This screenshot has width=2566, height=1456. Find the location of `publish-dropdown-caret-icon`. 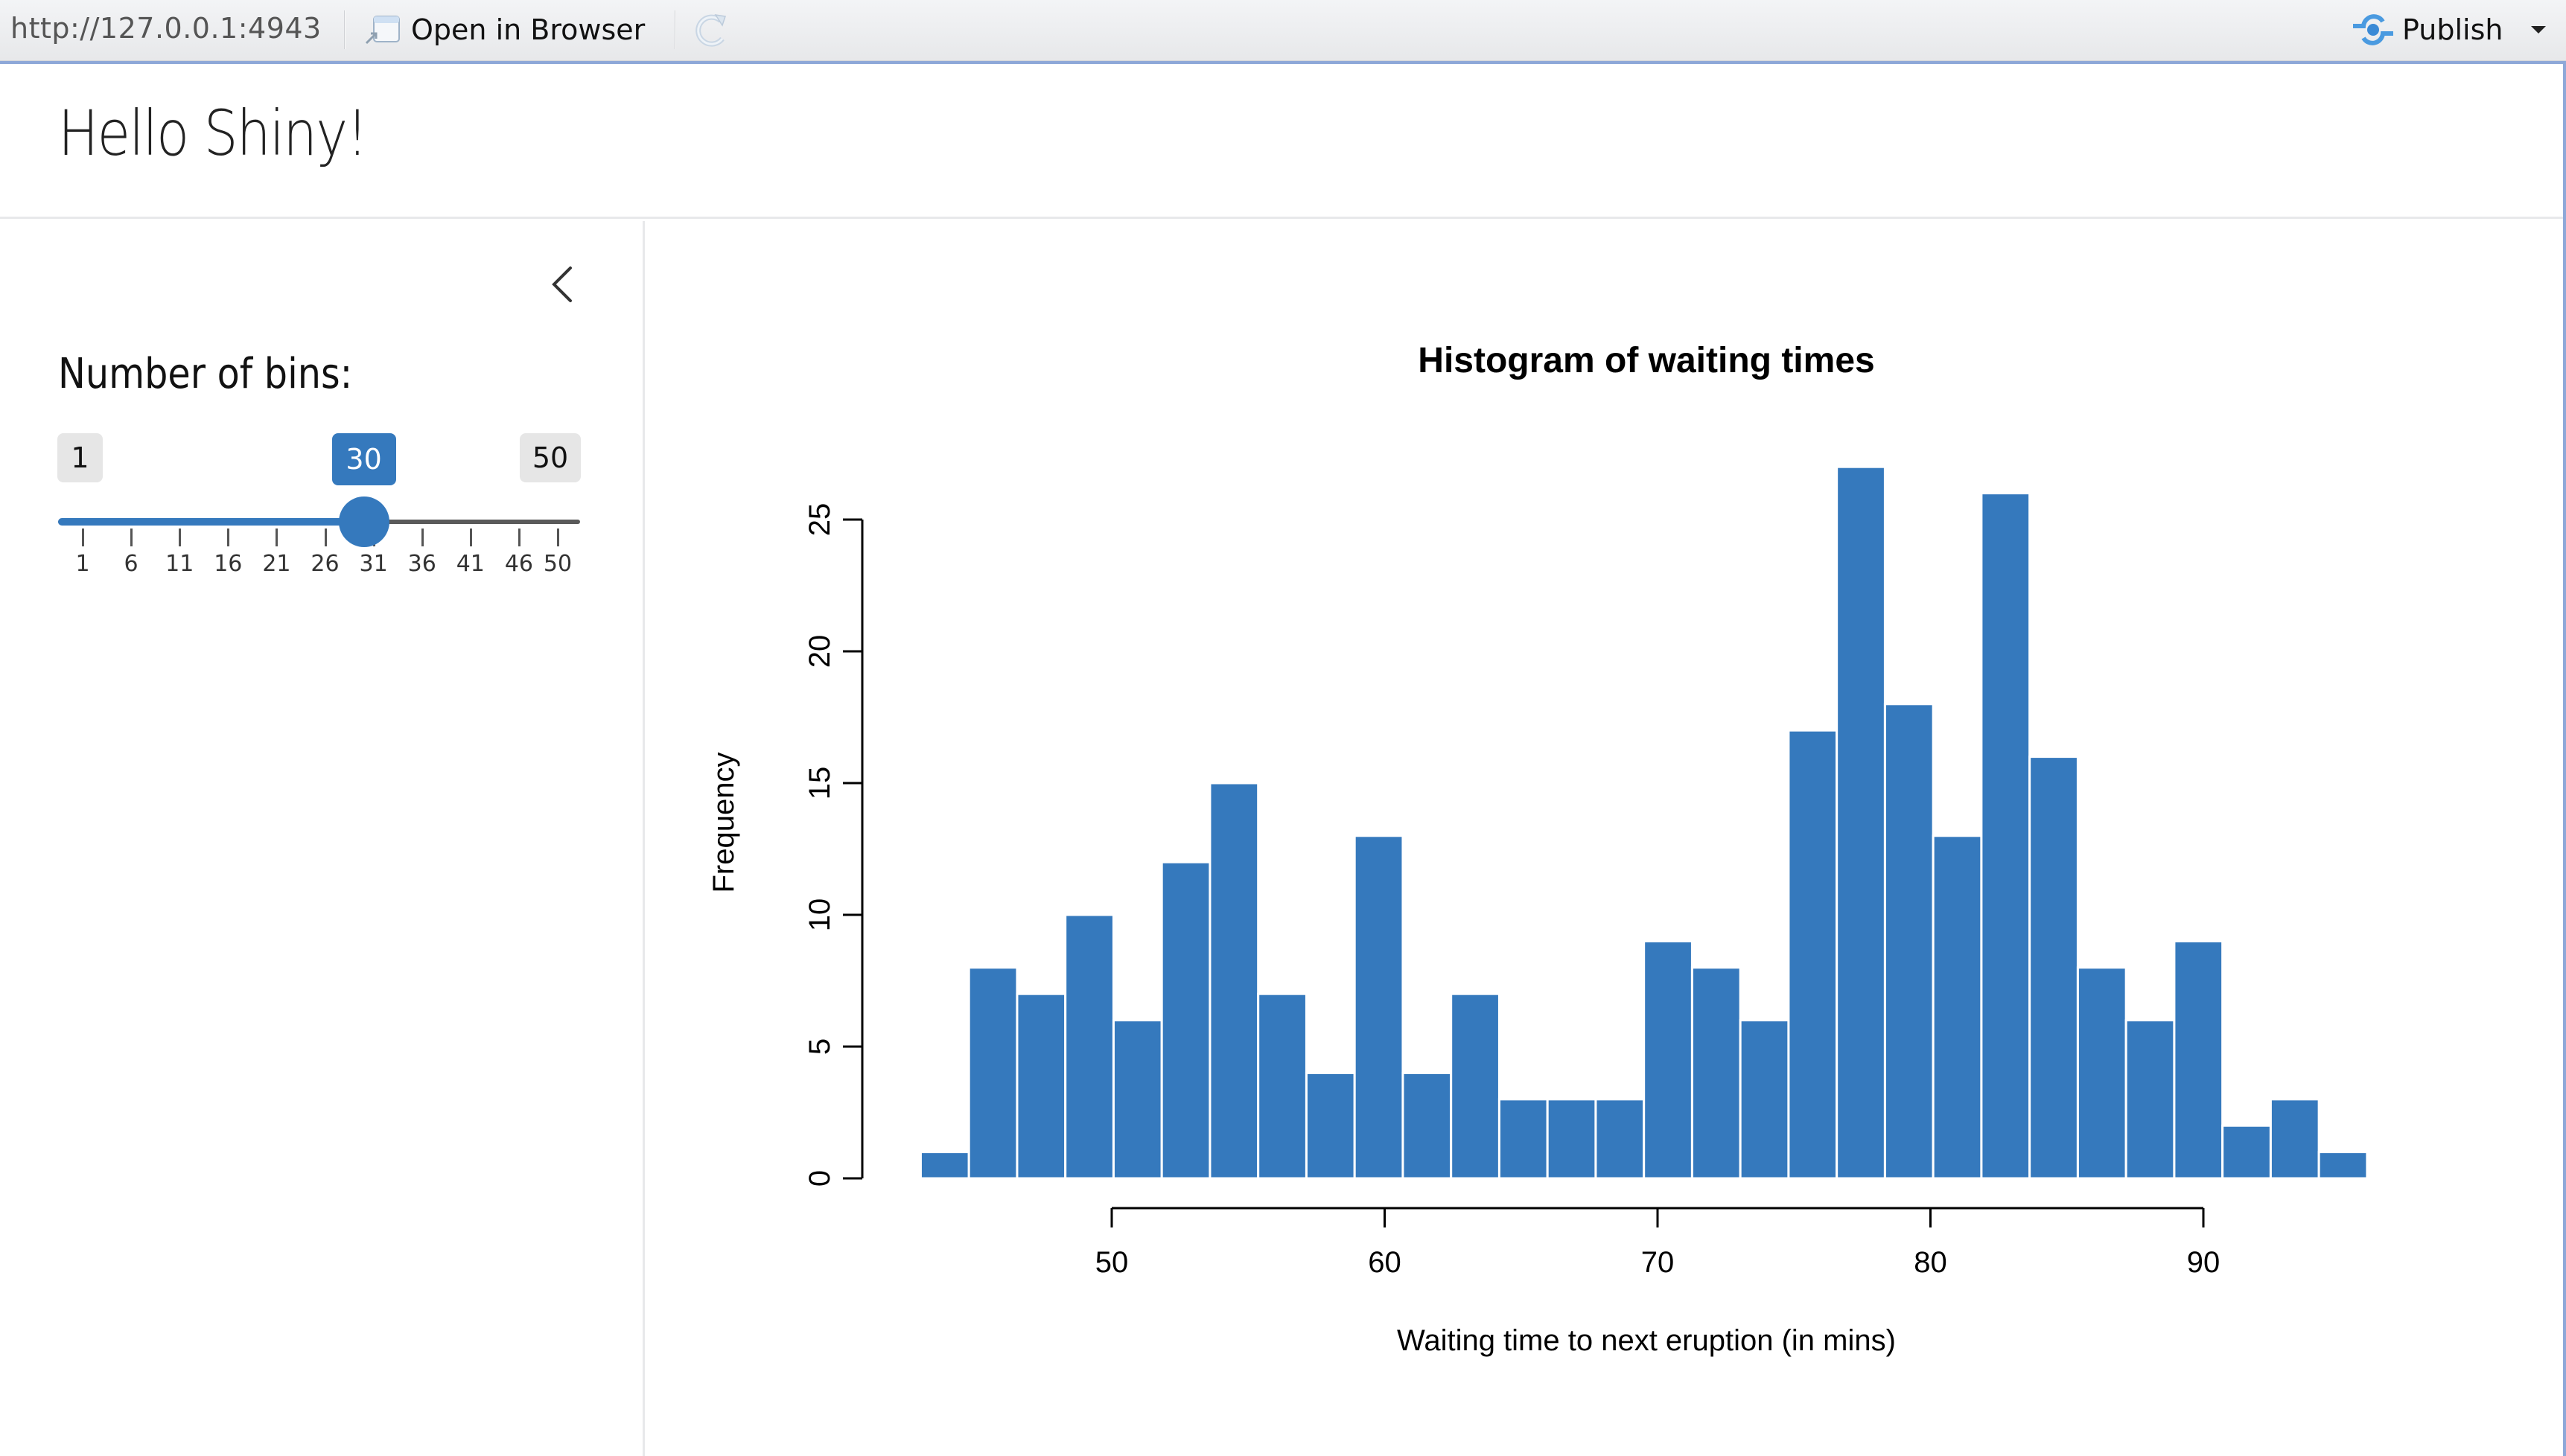

publish-dropdown-caret-icon is located at coordinates (2539, 29).